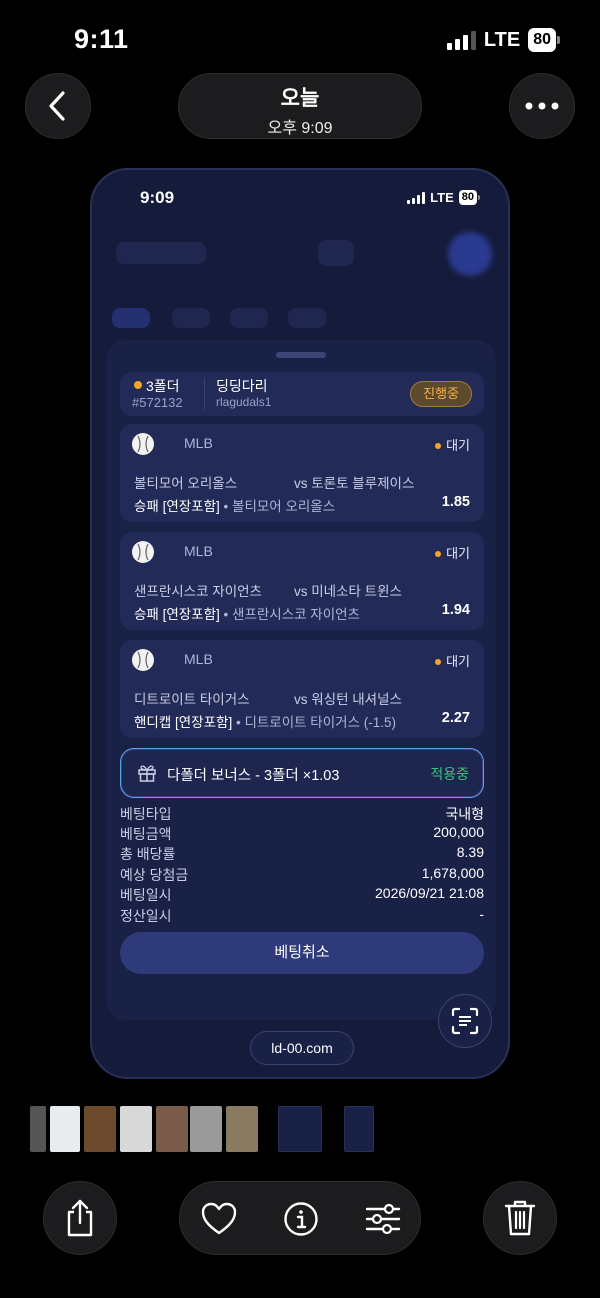 This screenshot has height=1298, width=600. I want to click on detail-row: 베팅금액 200,000, so click(302, 834).